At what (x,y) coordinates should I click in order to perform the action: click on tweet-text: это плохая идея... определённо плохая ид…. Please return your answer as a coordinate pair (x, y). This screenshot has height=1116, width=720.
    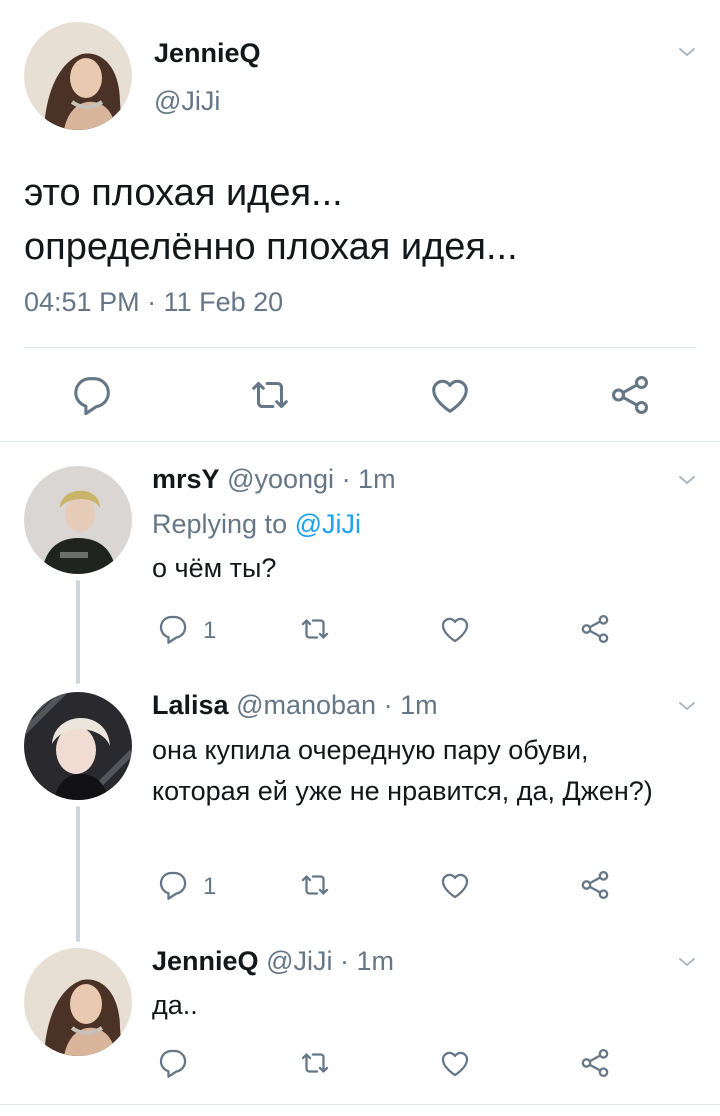
    Looking at the image, I should click on (271, 220).